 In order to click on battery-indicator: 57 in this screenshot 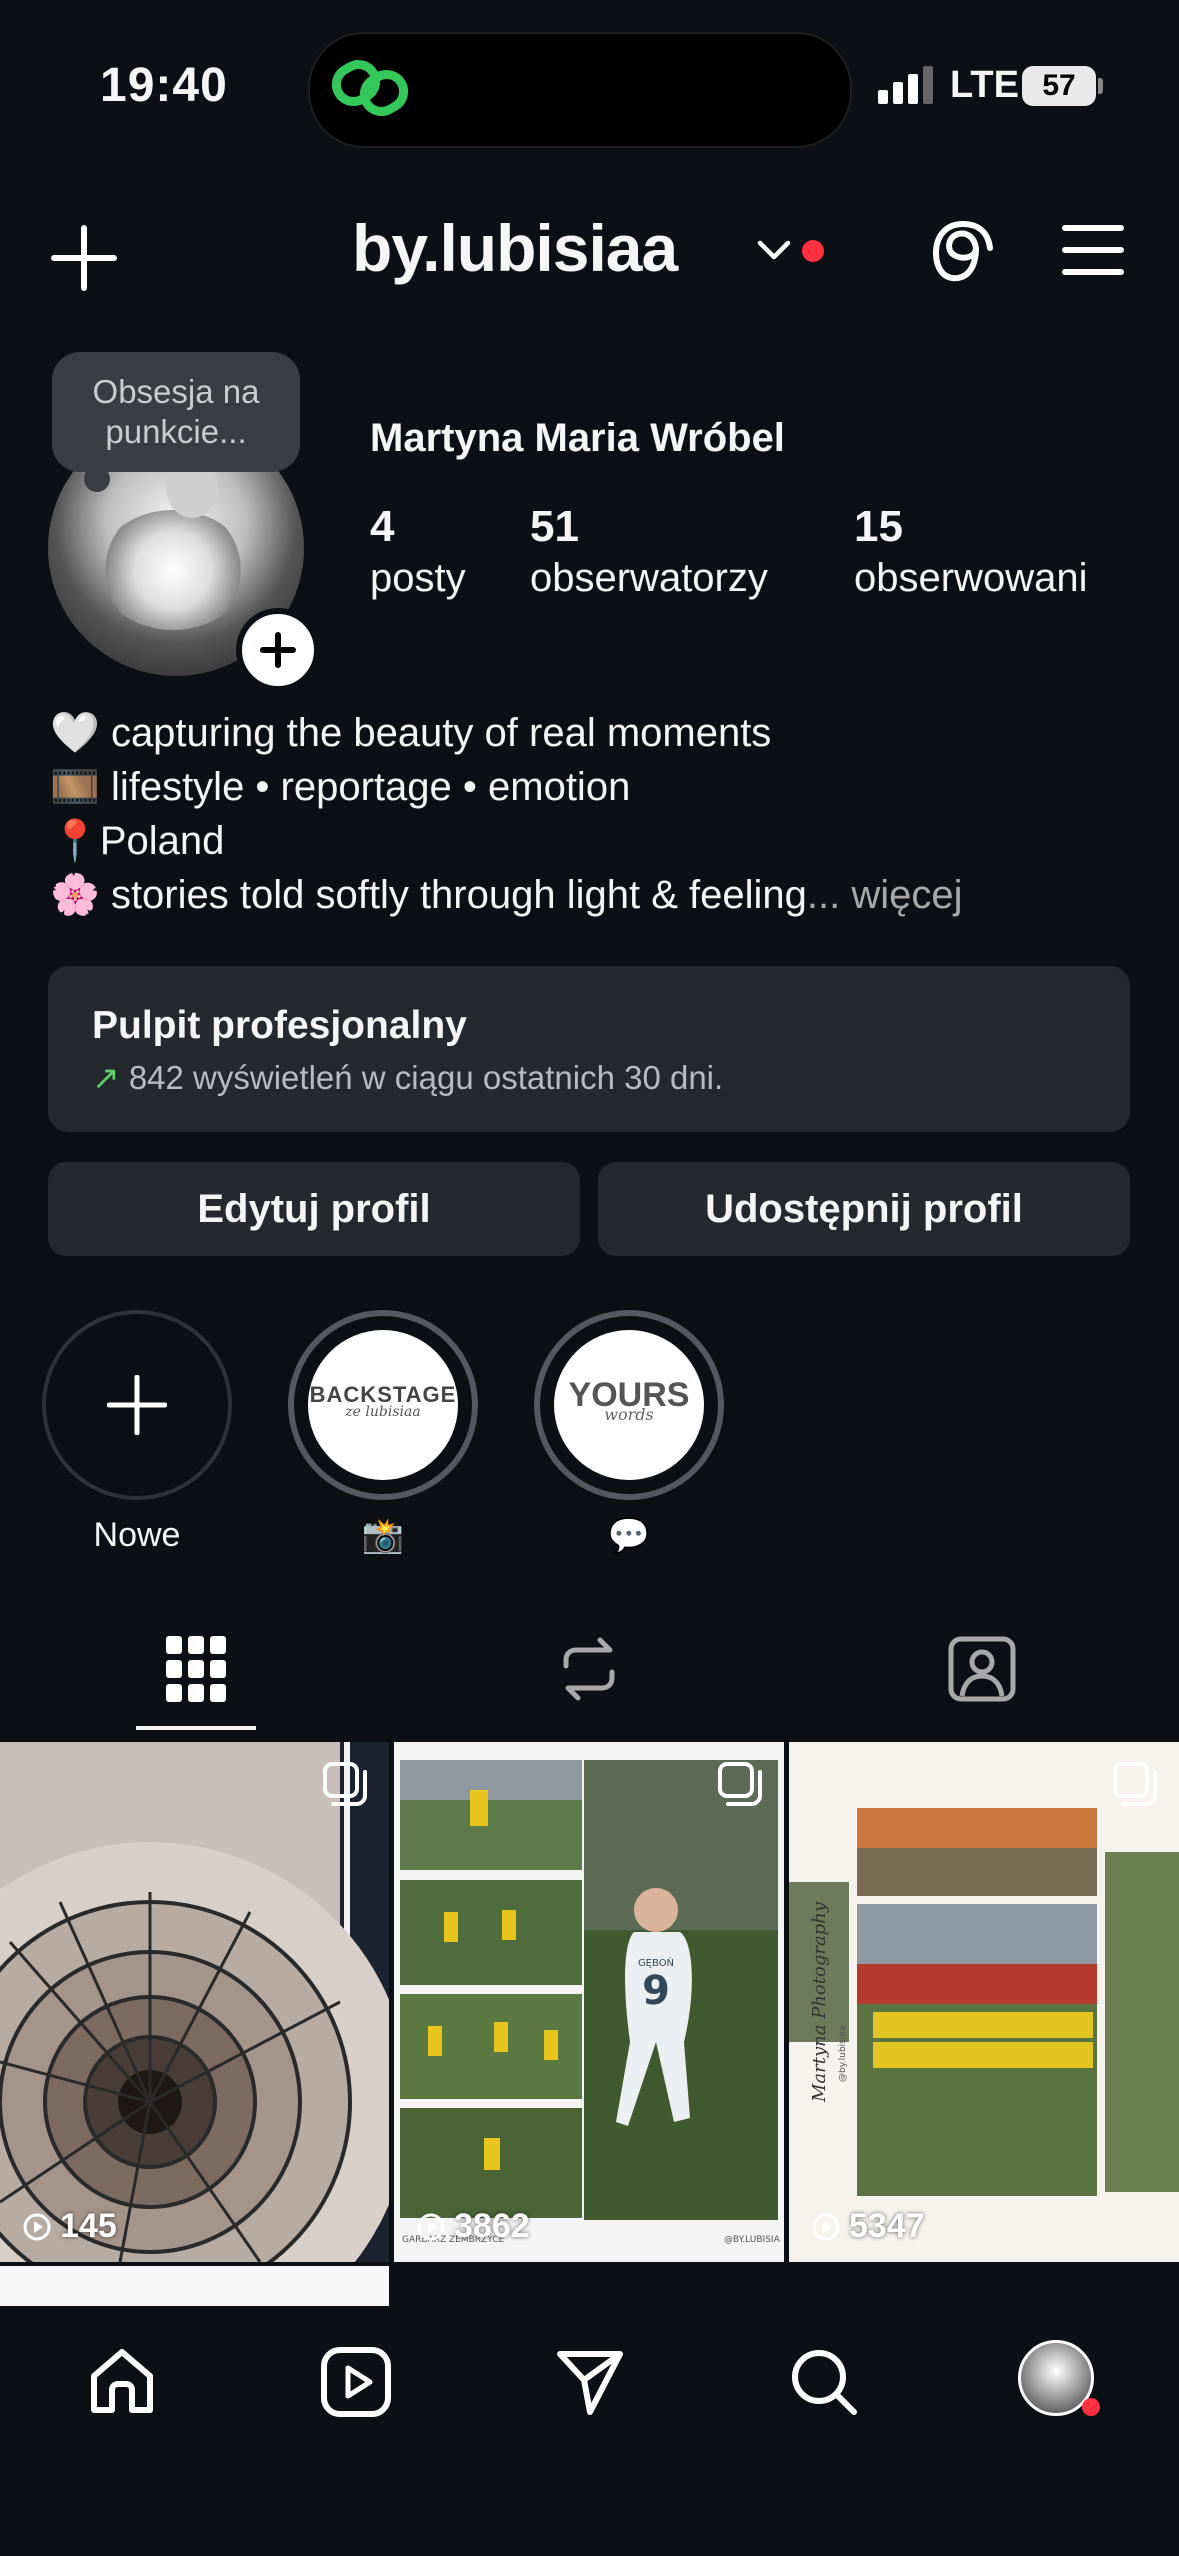, I will do `click(1059, 86)`.